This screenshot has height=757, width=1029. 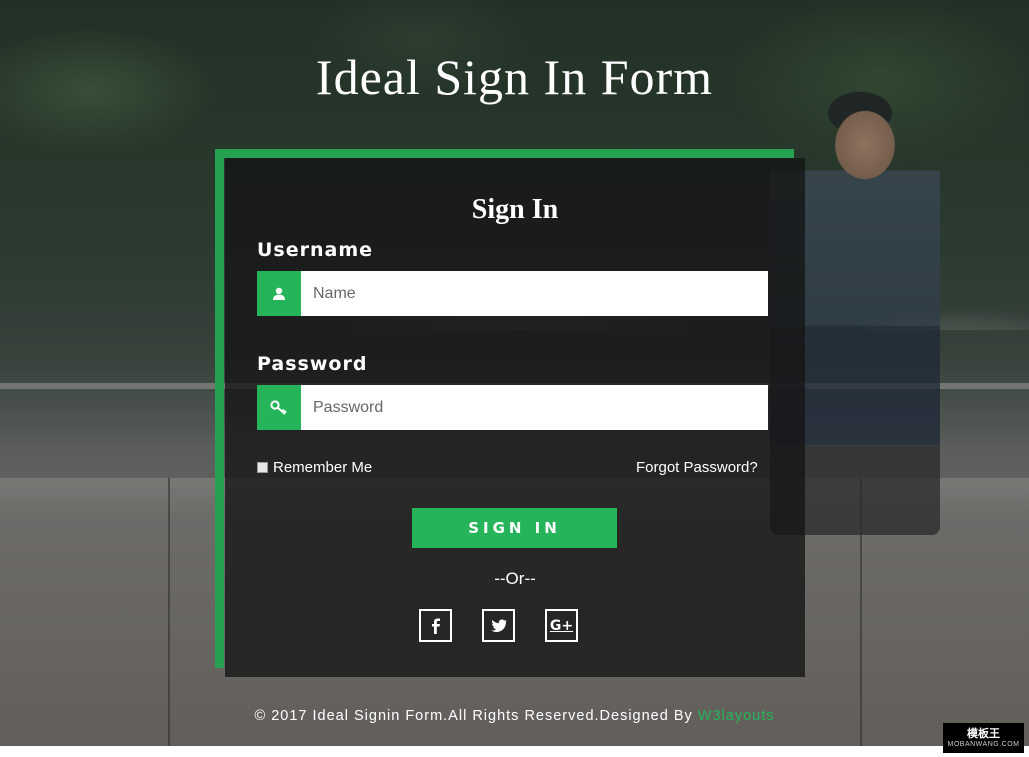 I want to click on password-label: Password, so click(x=312, y=364).